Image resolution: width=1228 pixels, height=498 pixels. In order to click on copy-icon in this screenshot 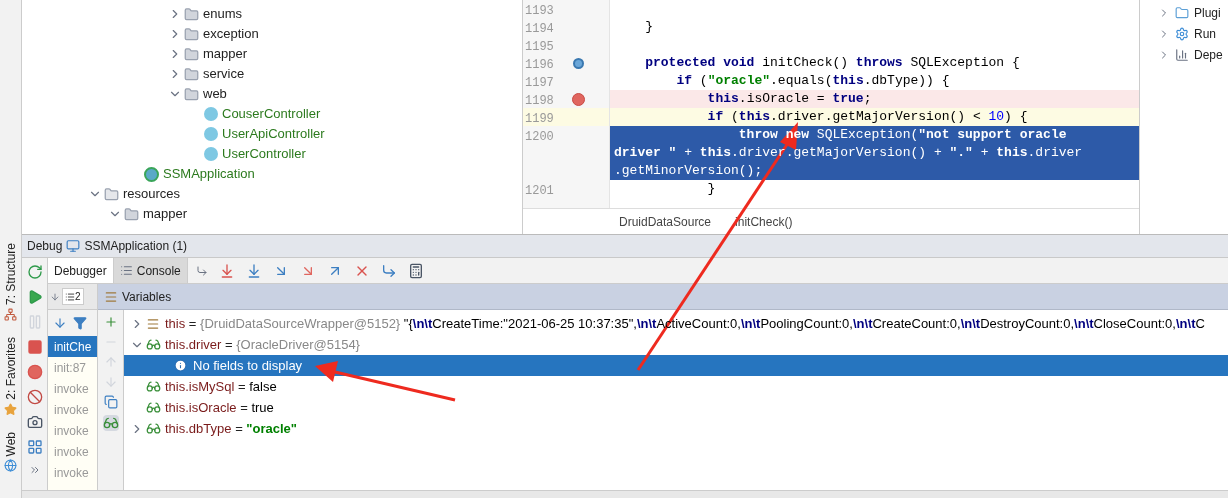, I will do `click(110, 402)`.